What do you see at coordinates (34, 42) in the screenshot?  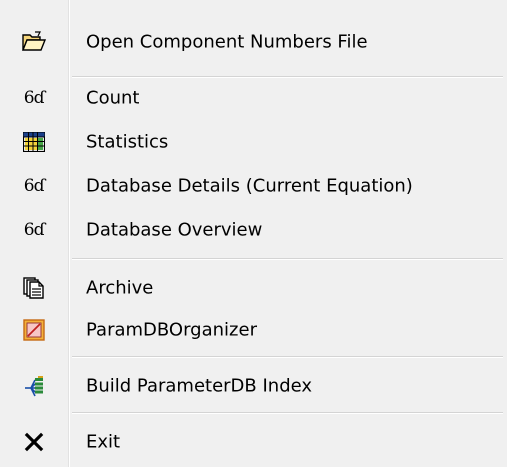 I see `folder-open-icon` at bounding box center [34, 42].